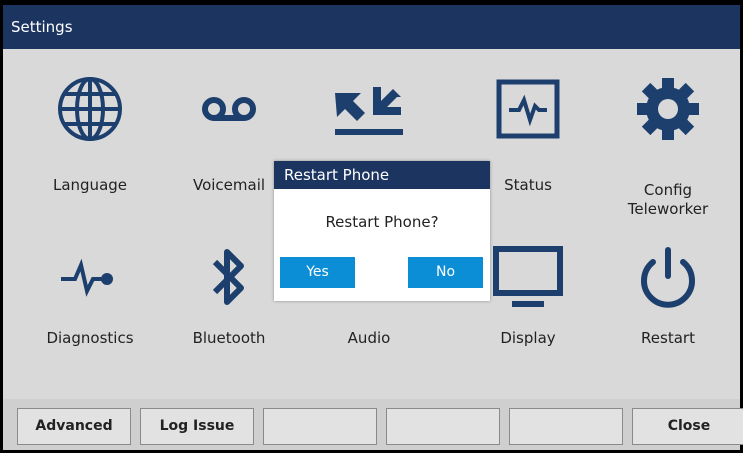 This screenshot has height=453, width=743. I want to click on close-softkey: Close, so click(687, 426).